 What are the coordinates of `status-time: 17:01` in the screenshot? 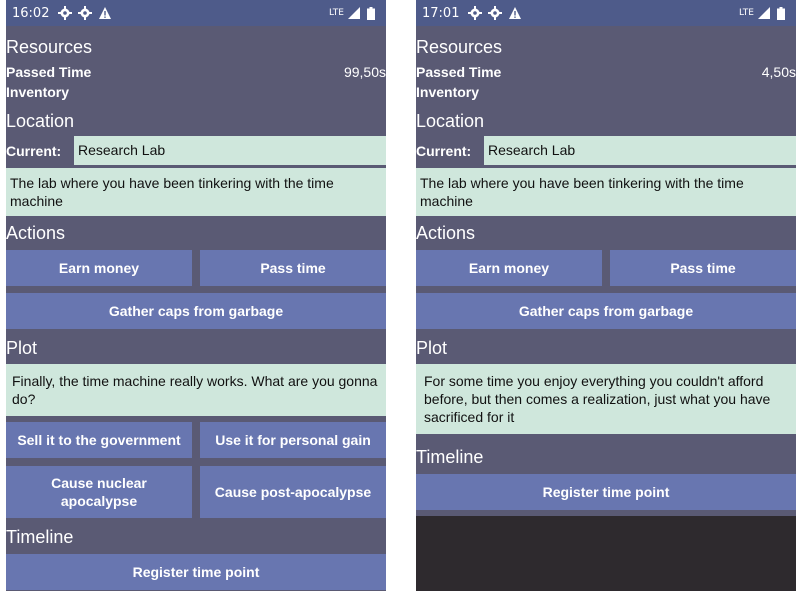 It's located at (441, 13).